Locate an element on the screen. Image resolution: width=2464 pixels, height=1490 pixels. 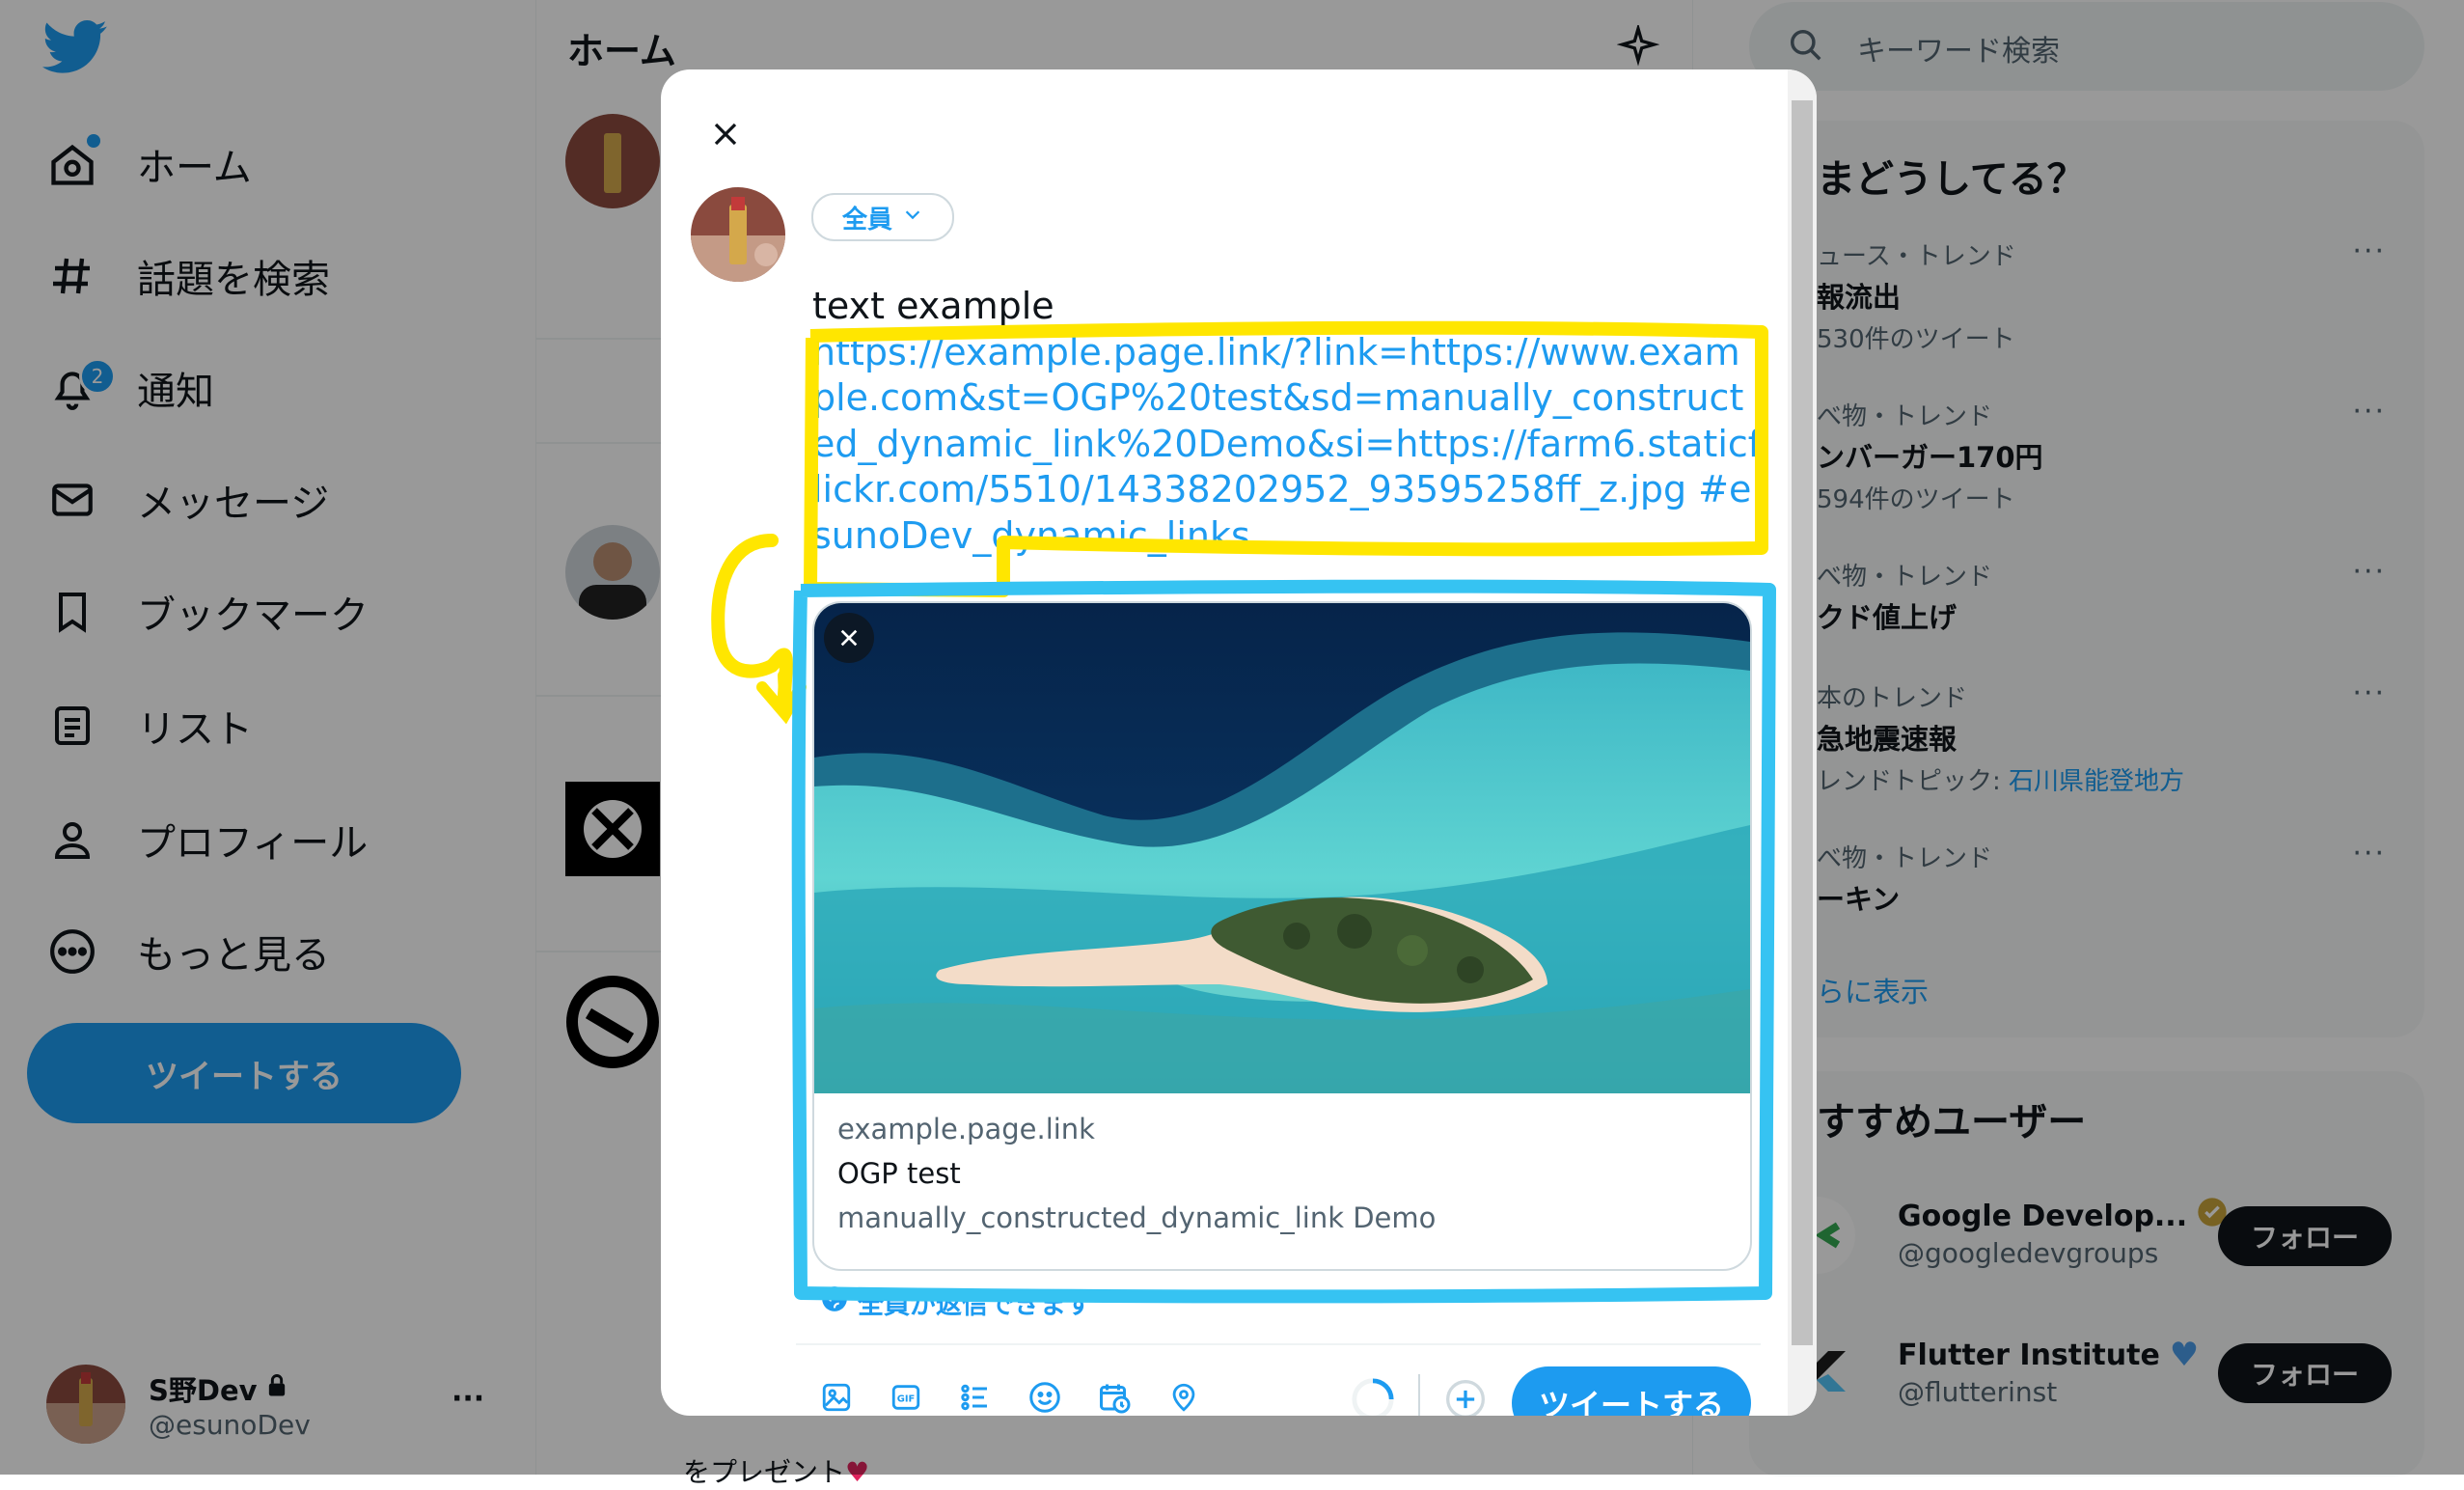
scrollbar-thumb is located at coordinates (1802, 722).